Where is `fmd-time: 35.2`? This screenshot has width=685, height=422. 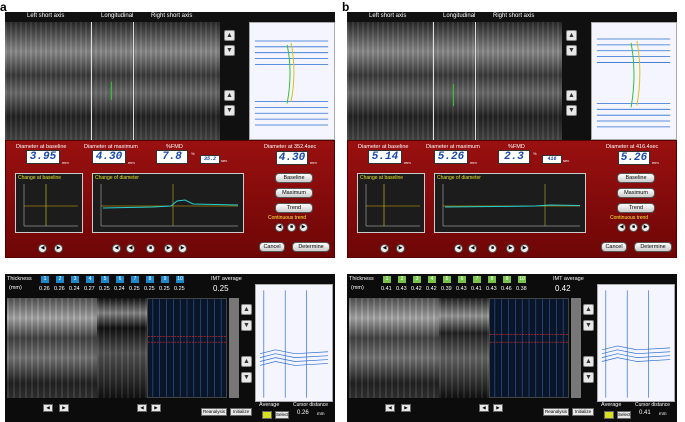
fmd-time: 35.2 is located at coordinates (210, 159).